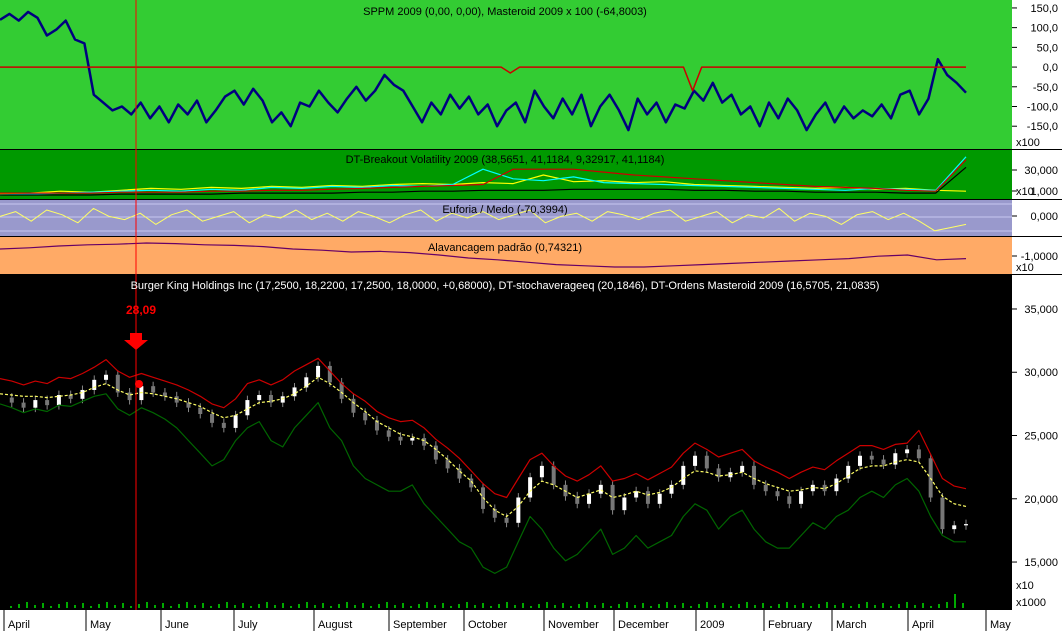 This screenshot has height=631, width=1062. Describe the element at coordinates (1044, 192) in the screenshot. I see `breakout-tick-1: 1,000` at that location.